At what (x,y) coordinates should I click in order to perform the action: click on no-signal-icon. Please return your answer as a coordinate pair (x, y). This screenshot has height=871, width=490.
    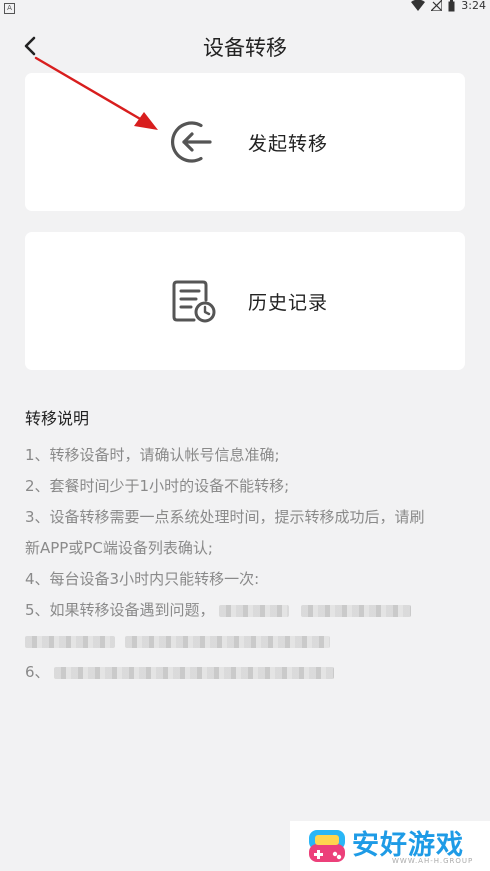
    Looking at the image, I should click on (437, 5).